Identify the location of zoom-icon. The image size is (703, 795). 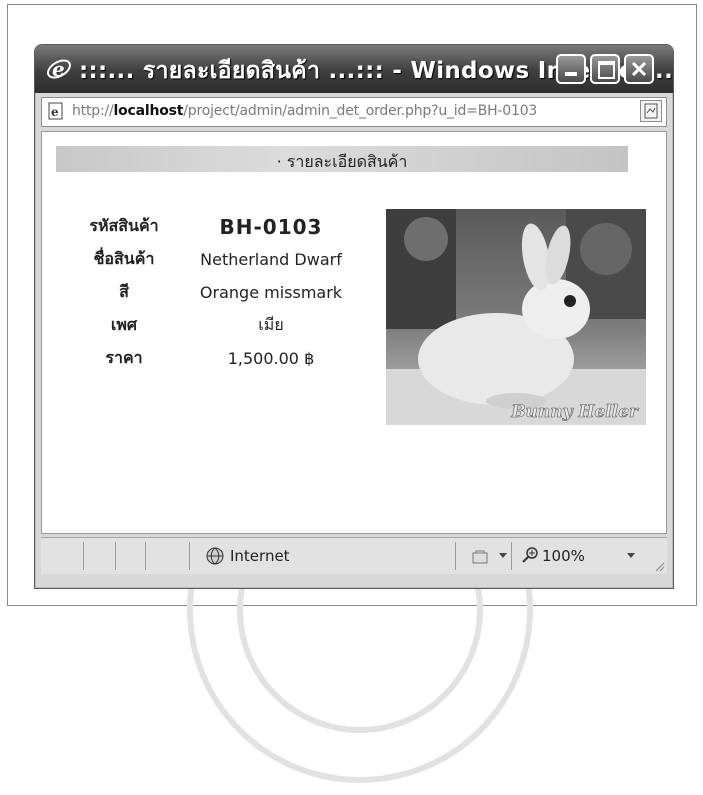
(530, 555).